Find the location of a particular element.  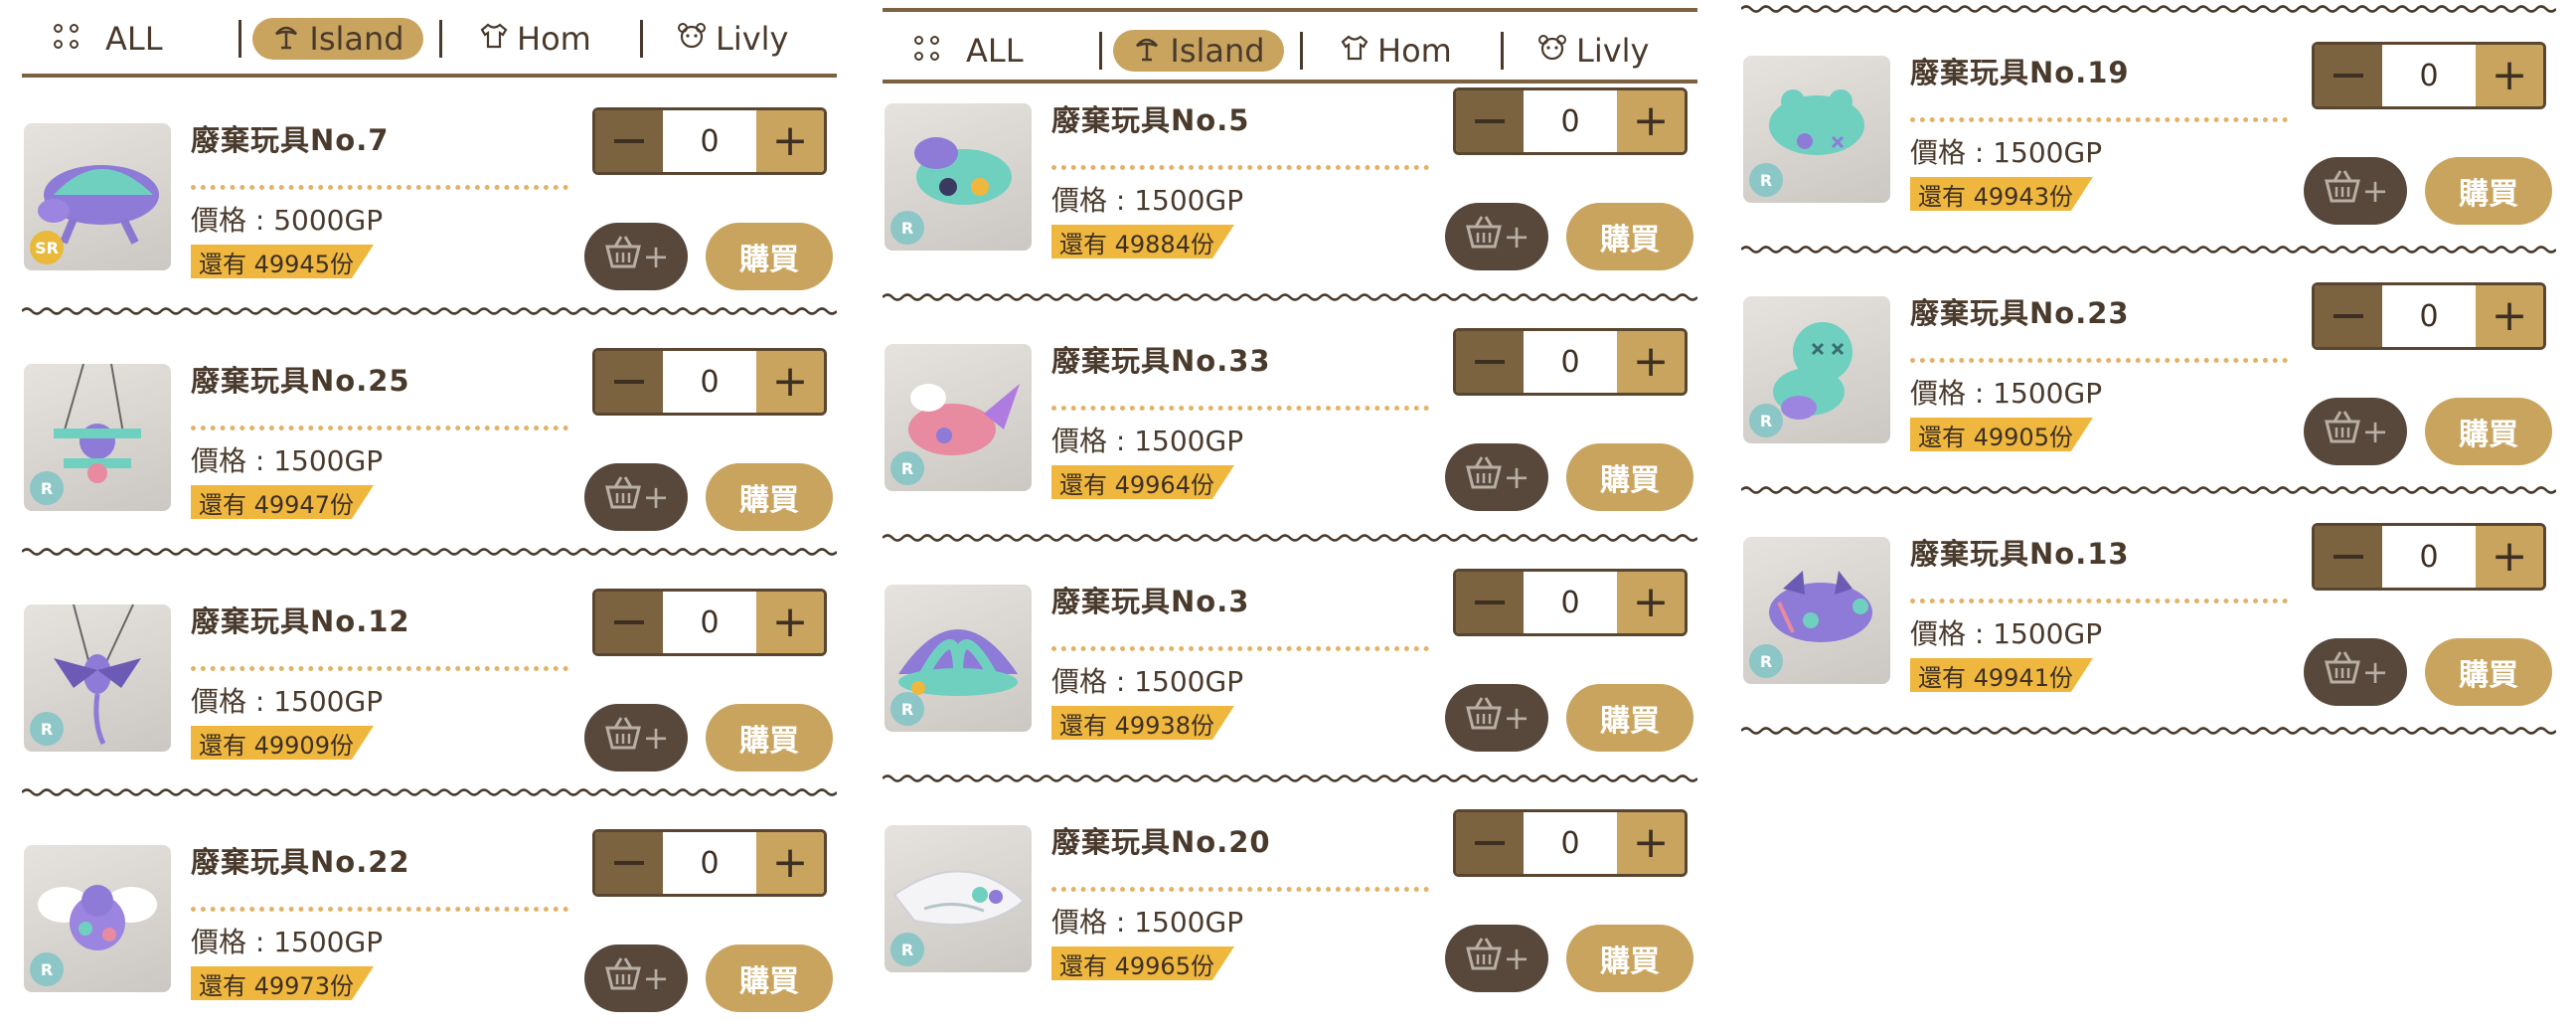

wavy-divider is located at coordinates (429, 552).